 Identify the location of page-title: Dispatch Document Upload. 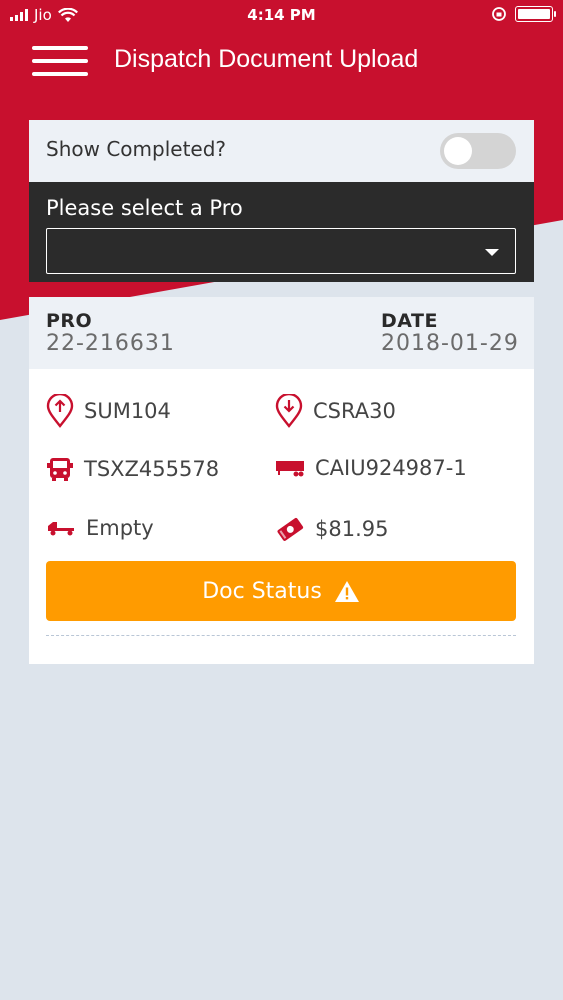
(266, 59).